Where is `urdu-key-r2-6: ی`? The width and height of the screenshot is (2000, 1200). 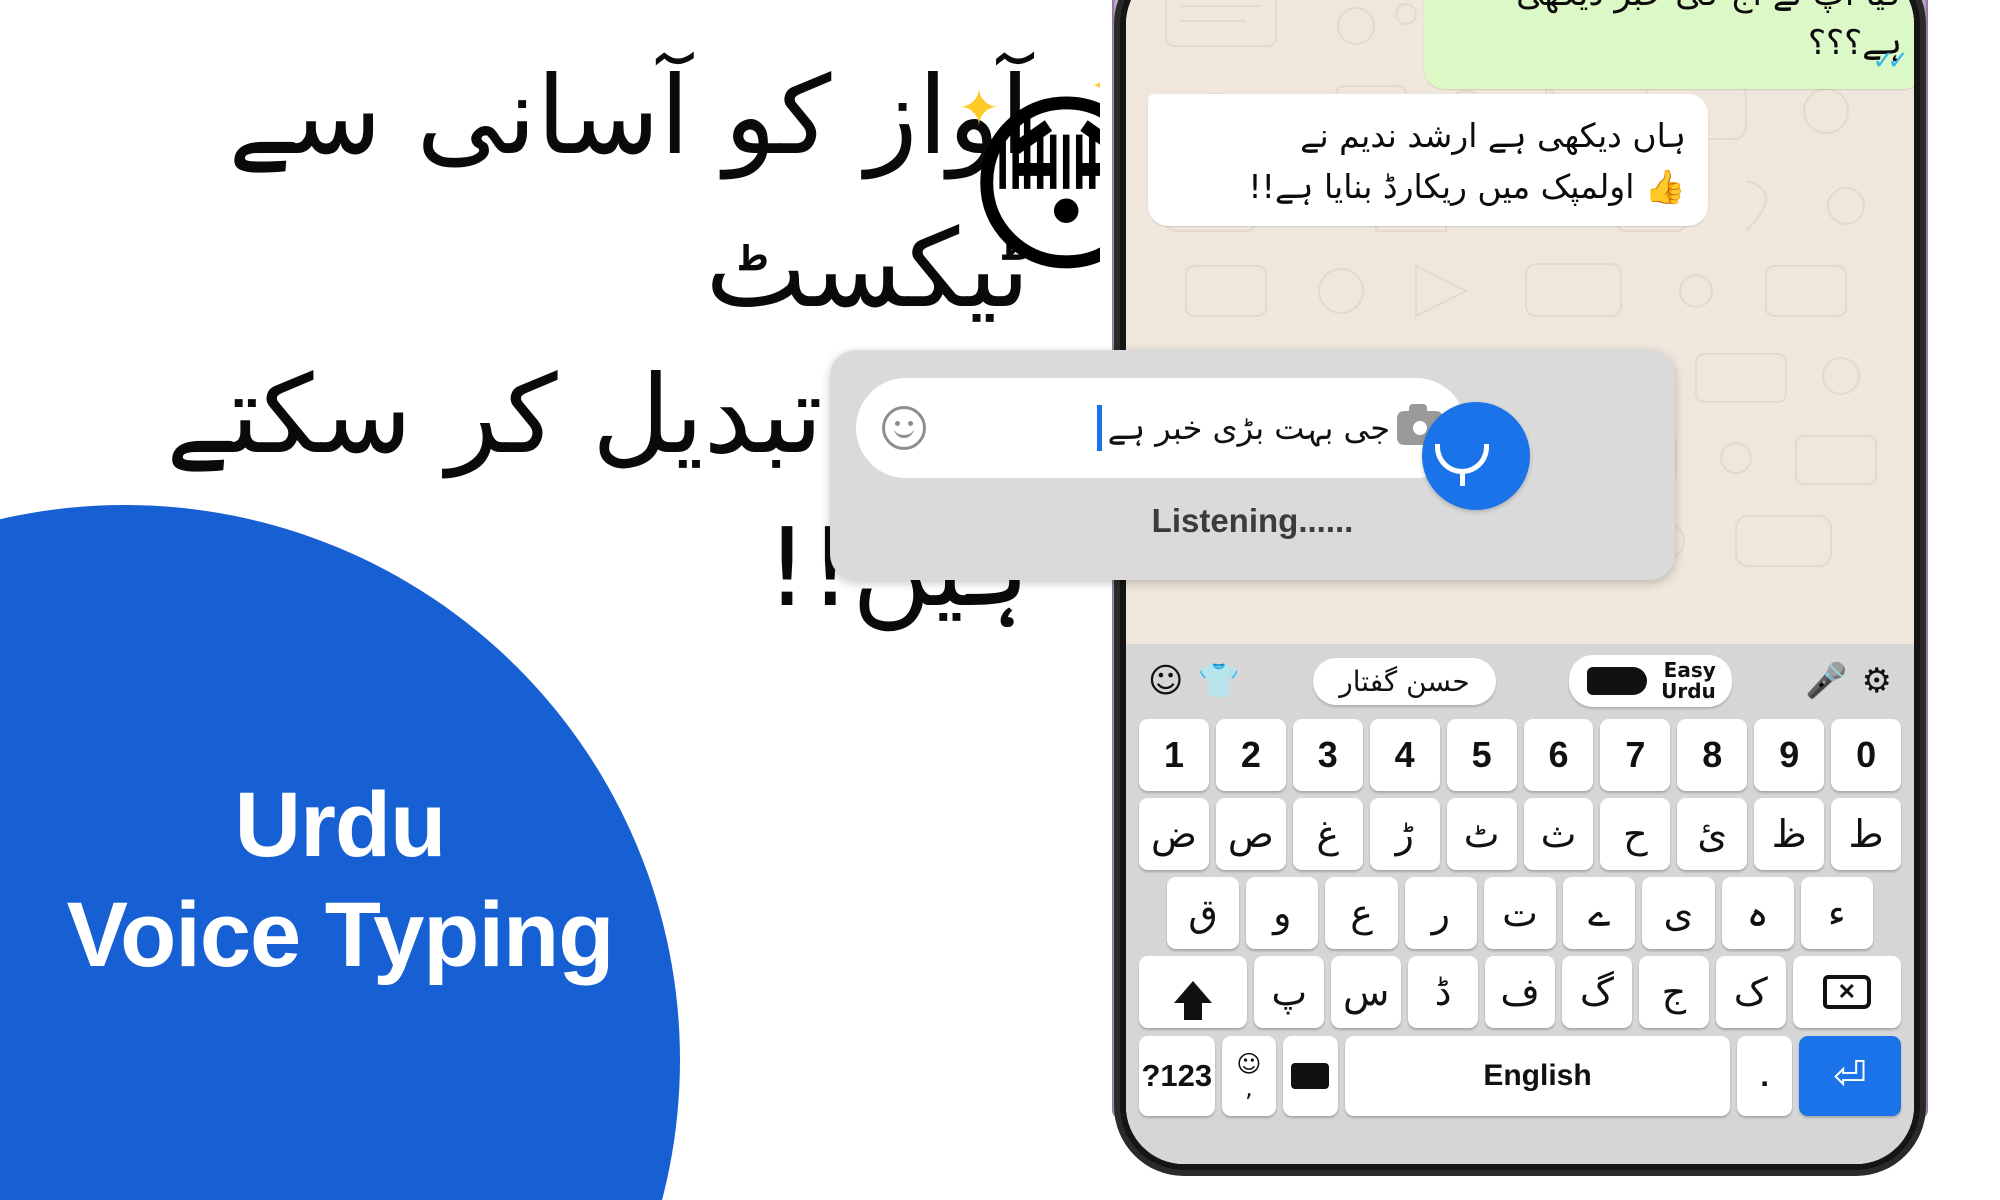
urdu-key-r2-6: ی is located at coordinates (1678, 913).